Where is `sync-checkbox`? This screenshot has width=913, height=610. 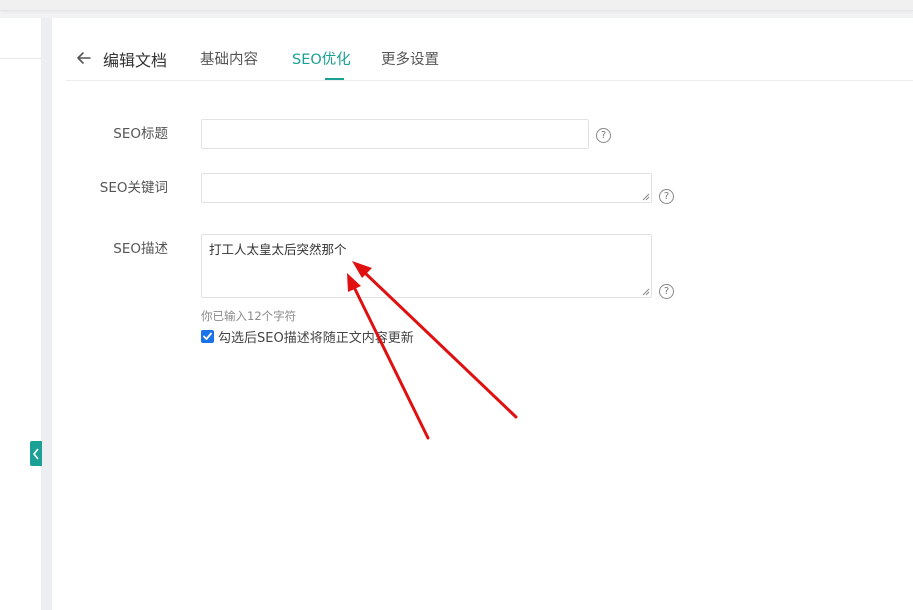
sync-checkbox is located at coordinates (207, 336).